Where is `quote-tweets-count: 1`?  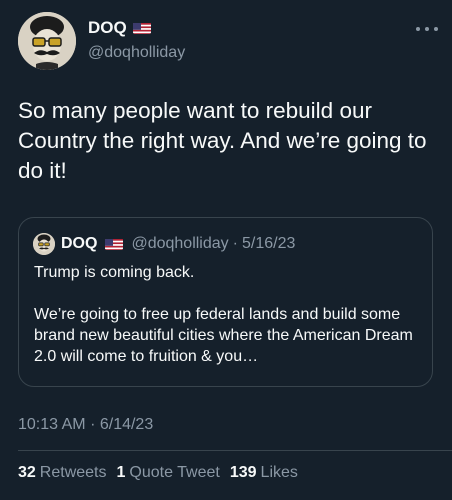 quote-tweets-count: 1 is located at coordinates (121, 472).